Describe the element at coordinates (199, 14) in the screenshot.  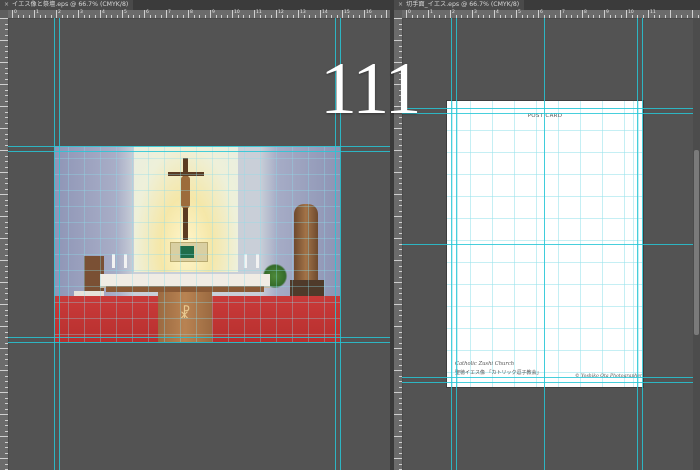
I see `horizontal-ruler: 0 1 2 3 4 5 6 7 8 9 10 11 12 13 14 15 16` at that location.